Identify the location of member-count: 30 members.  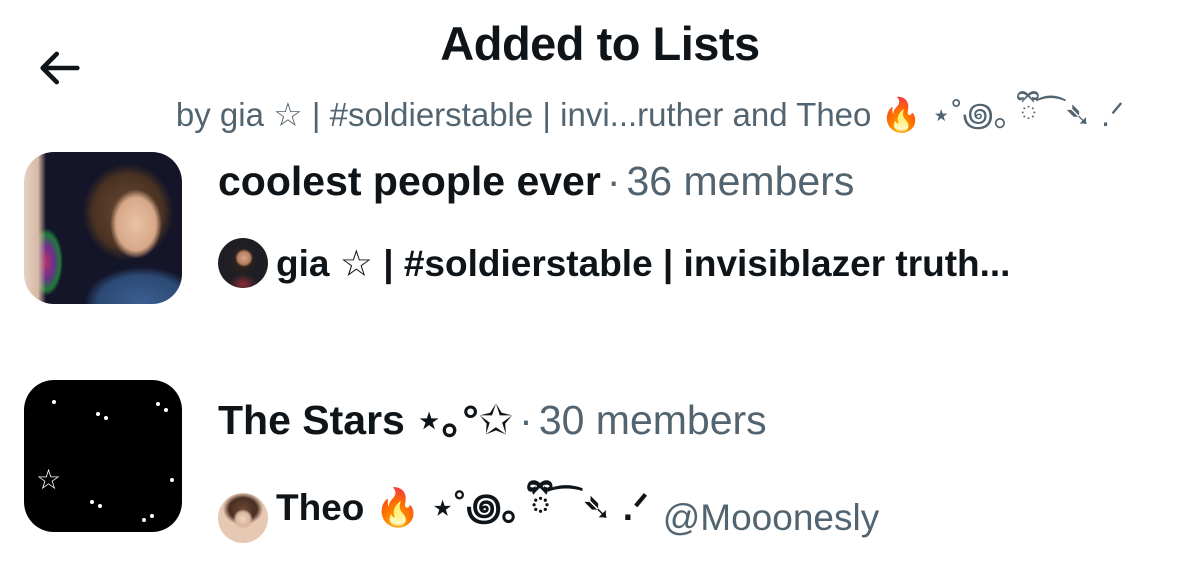
(652, 420).